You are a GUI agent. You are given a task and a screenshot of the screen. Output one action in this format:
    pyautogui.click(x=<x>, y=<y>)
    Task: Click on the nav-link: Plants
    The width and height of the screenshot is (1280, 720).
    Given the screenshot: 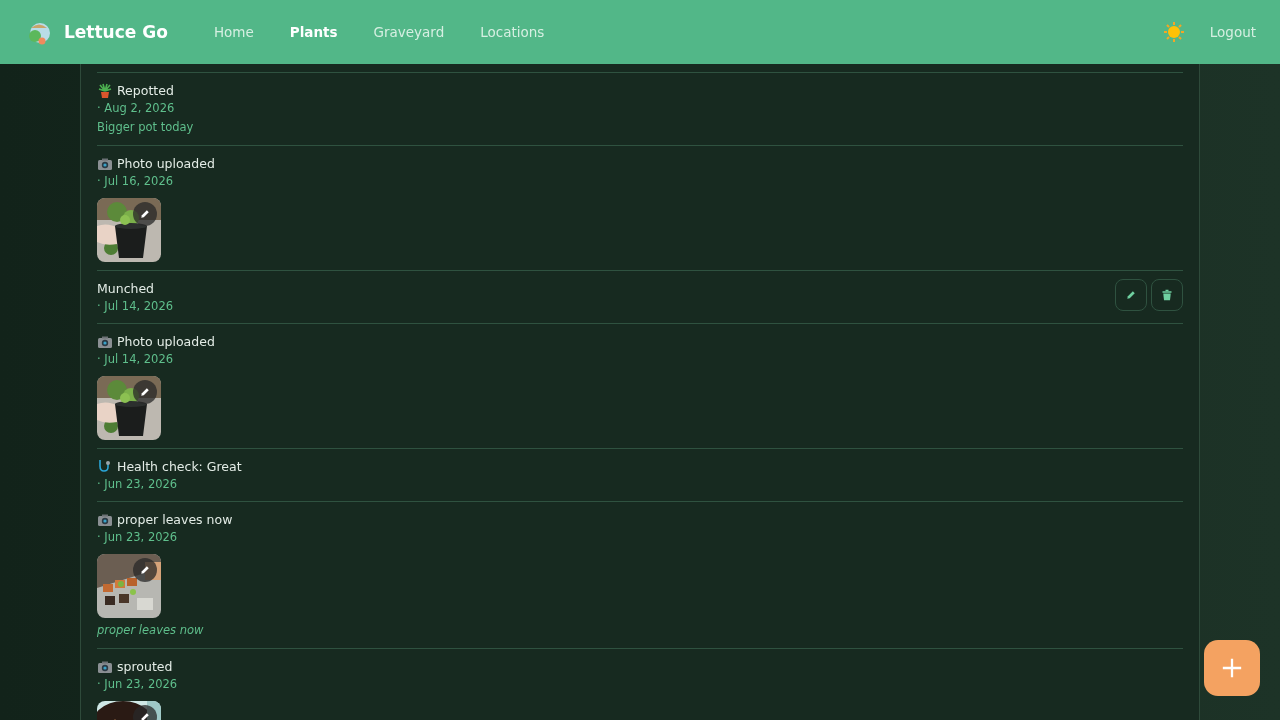 What is the action you would take?
    pyautogui.click(x=313, y=32)
    